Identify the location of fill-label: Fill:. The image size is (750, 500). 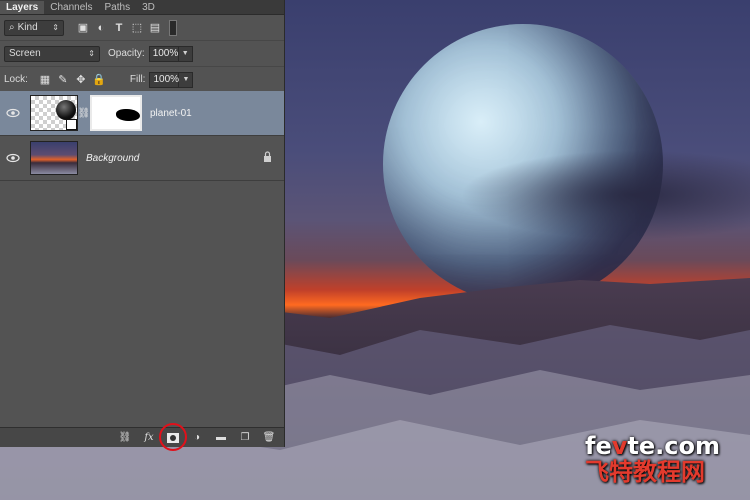
(137, 79).